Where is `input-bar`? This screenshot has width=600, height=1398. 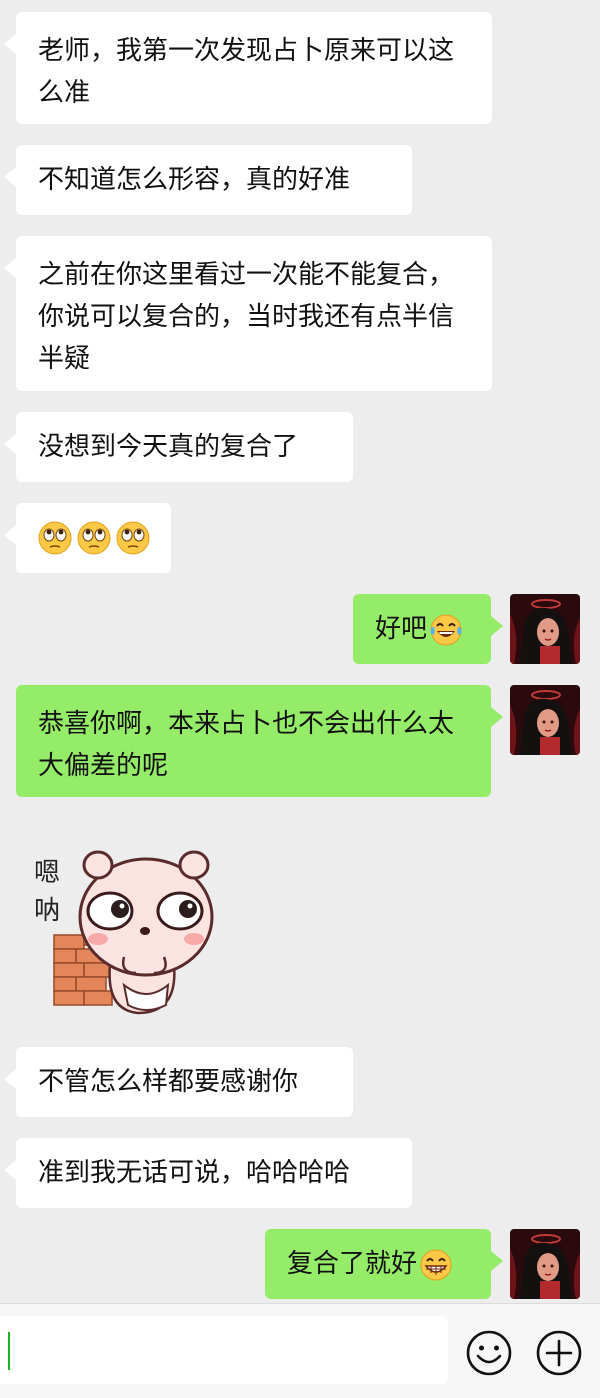
input-bar is located at coordinates (300, 1350).